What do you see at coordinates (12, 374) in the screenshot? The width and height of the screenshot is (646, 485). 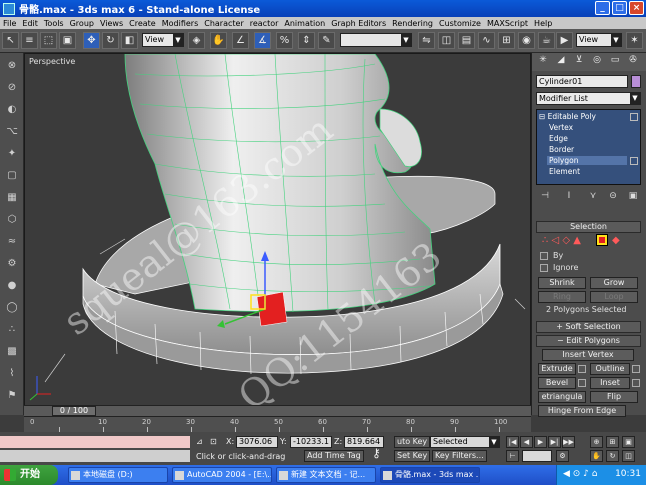 I see `nurbs-icon: ⌇` at bounding box center [12, 374].